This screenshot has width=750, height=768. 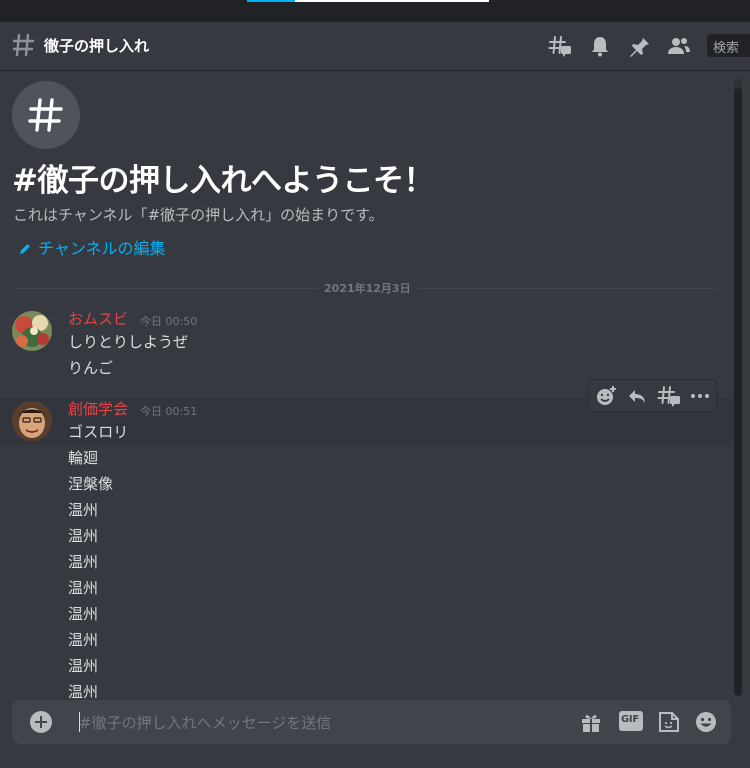 What do you see at coordinates (375, 756) in the screenshot?
I see `footer-spacer` at bounding box center [375, 756].